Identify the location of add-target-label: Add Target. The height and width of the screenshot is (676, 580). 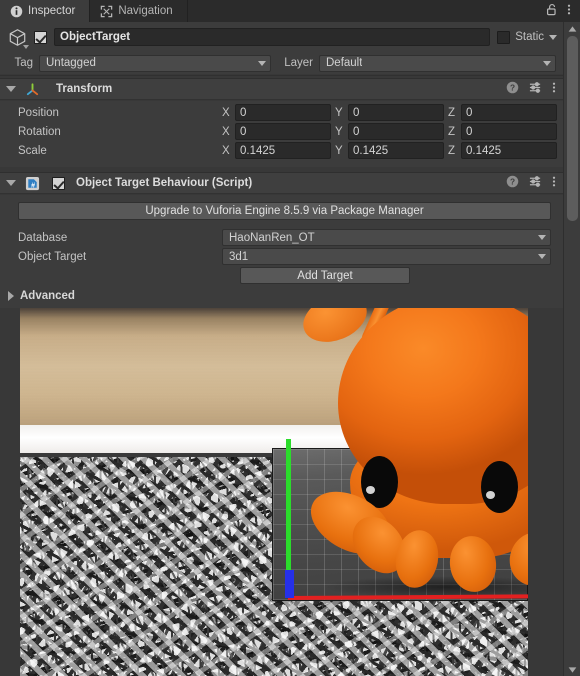
(325, 275).